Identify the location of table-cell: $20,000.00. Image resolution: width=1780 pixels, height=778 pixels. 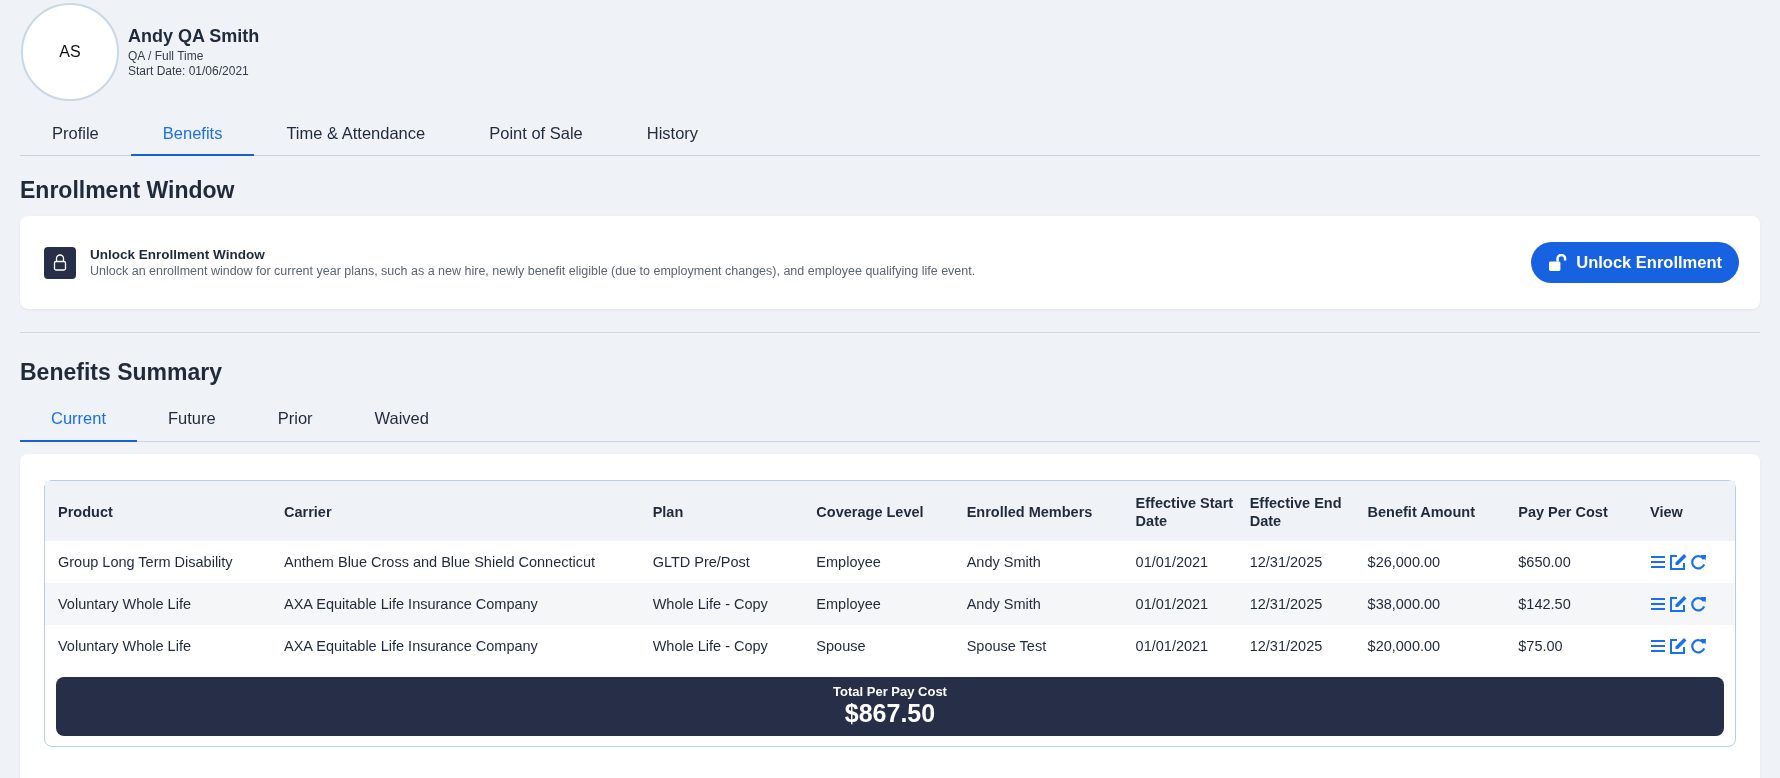
(1430, 646).